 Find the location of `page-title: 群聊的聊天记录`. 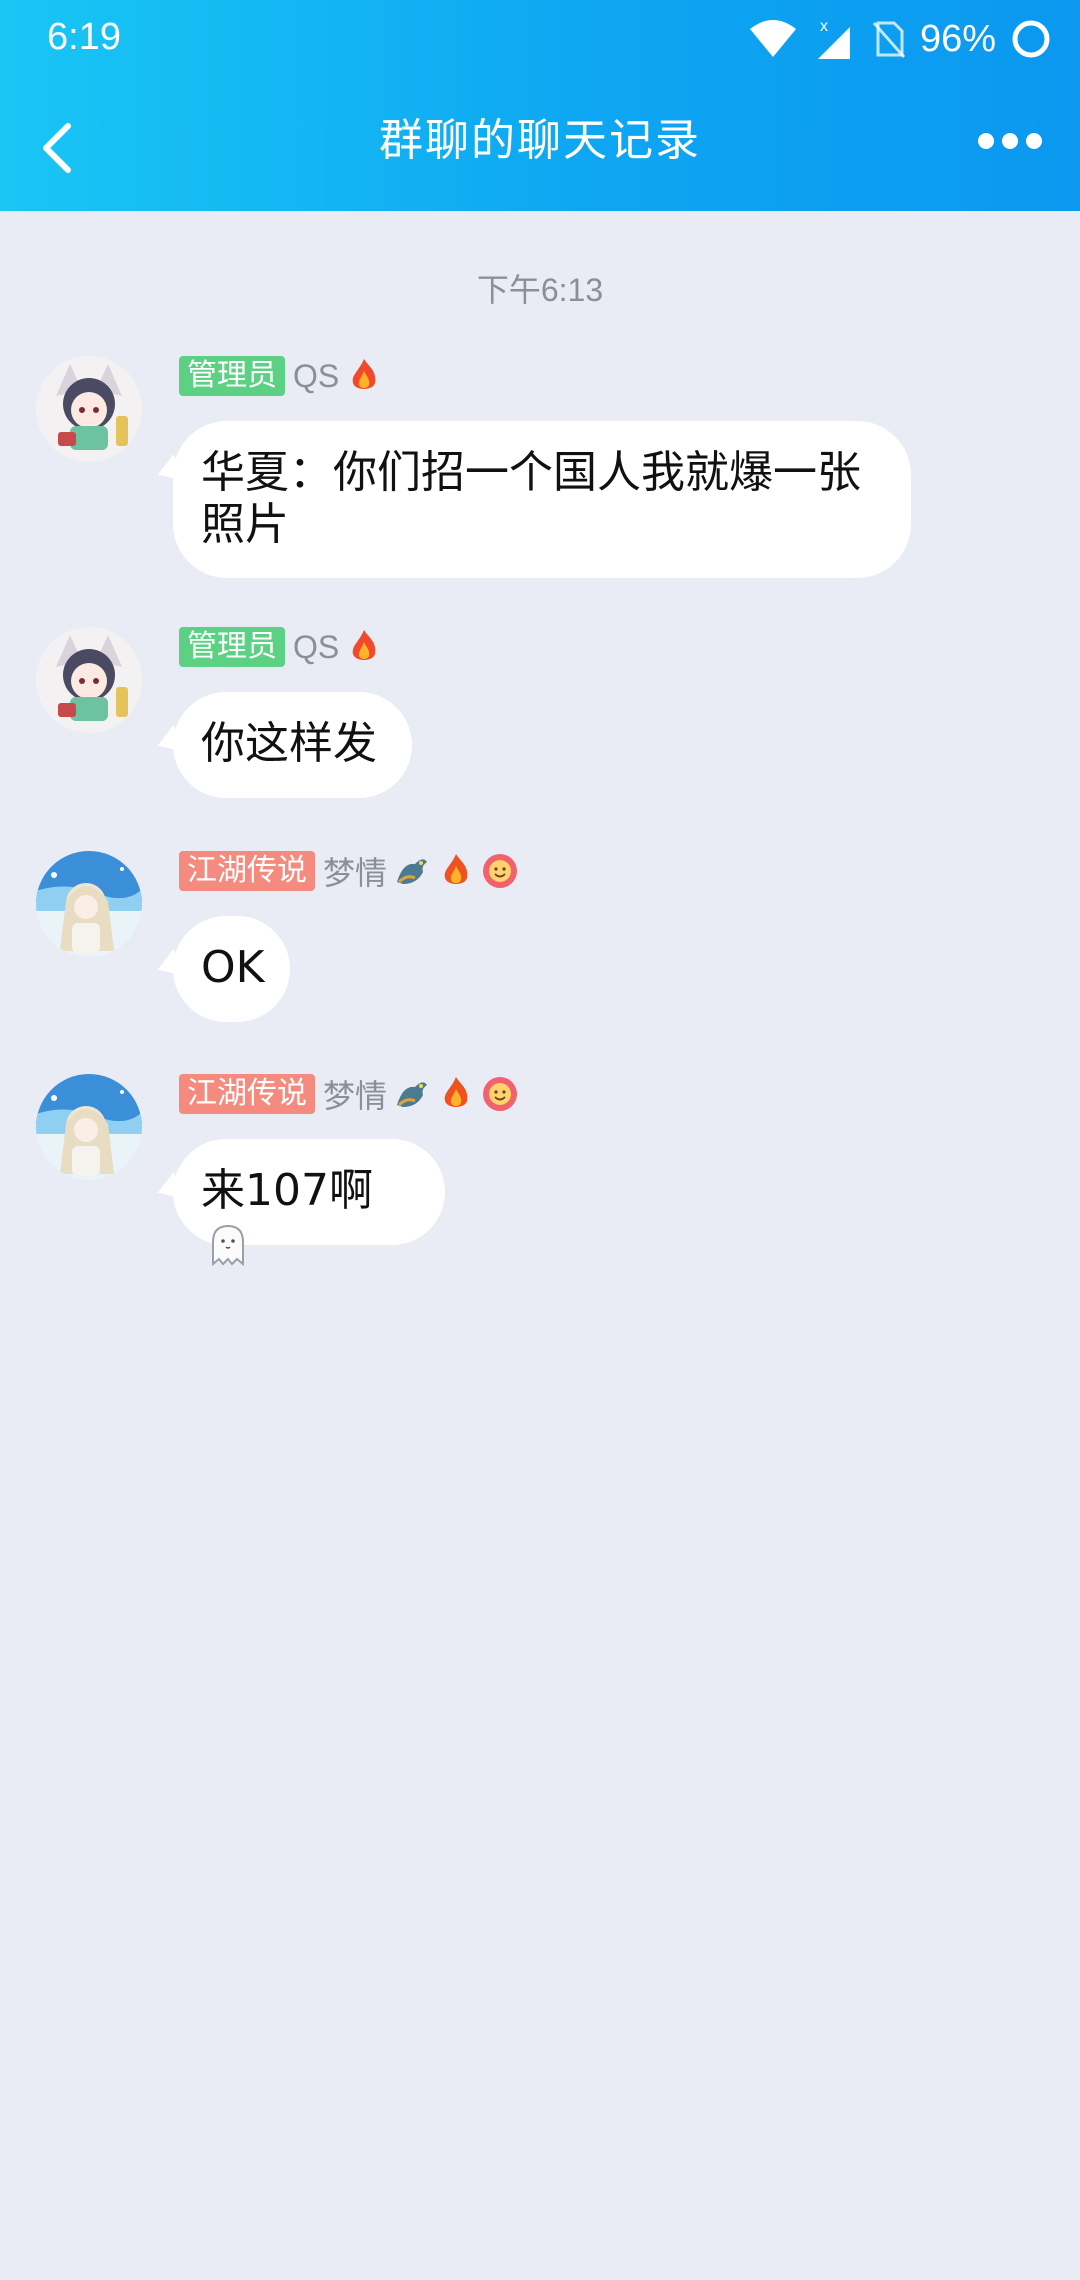

page-title: 群聊的聊天记录 is located at coordinates (540, 140).